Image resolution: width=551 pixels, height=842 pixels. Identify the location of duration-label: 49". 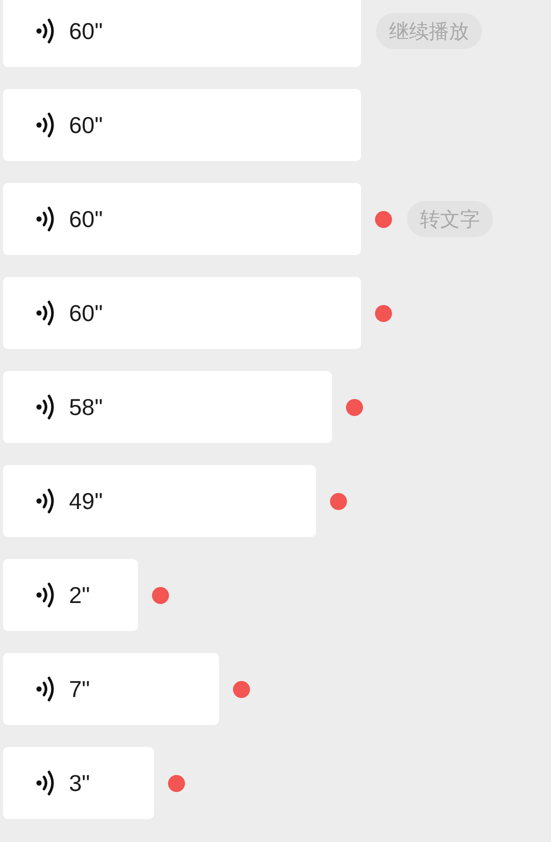
(86, 501).